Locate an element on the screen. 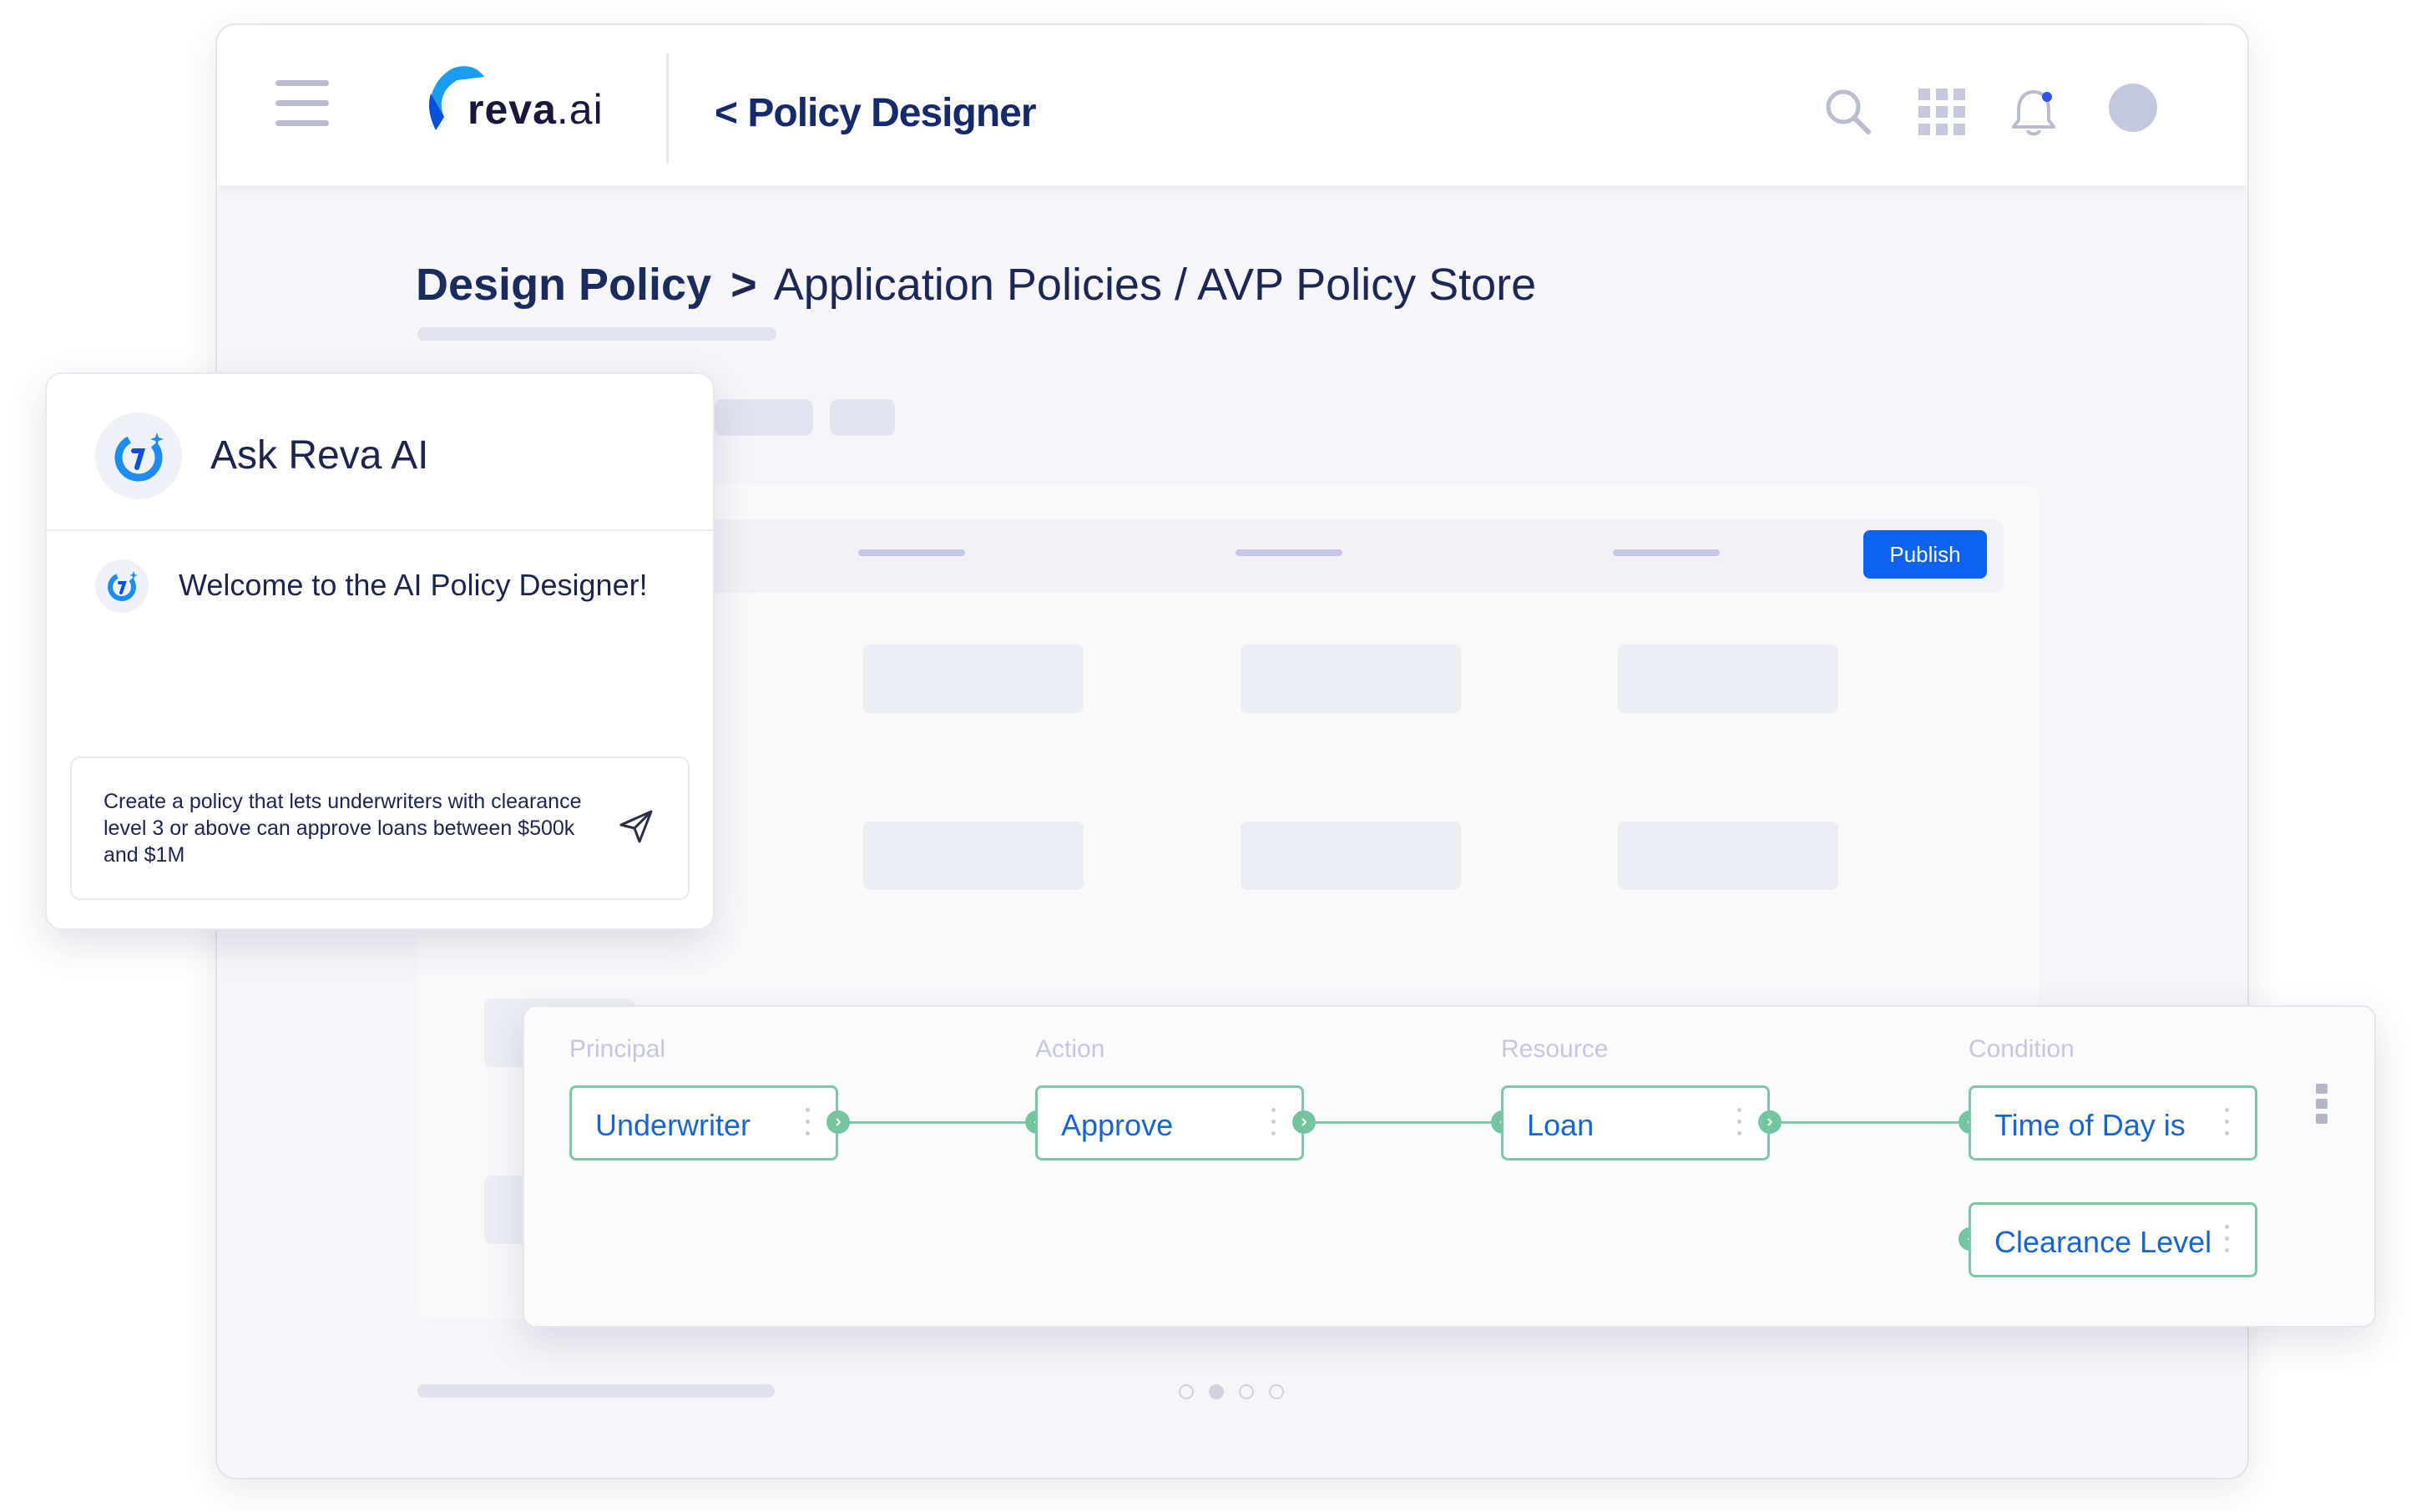  publish-button: Publish is located at coordinates (1925, 555).